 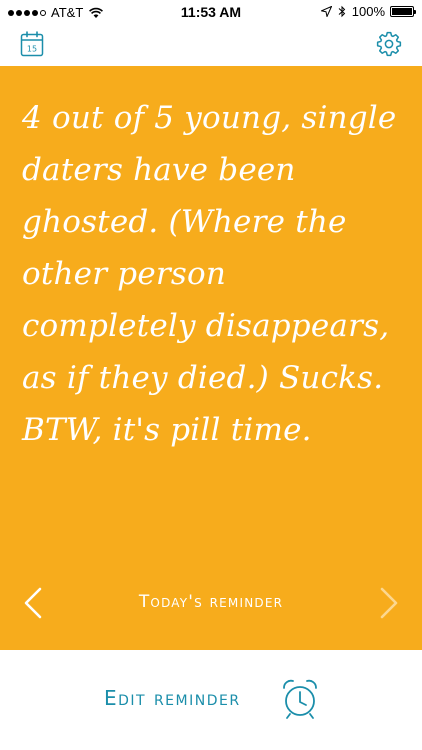 What do you see at coordinates (300, 699) in the screenshot?
I see `alarm-clock-icon` at bounding box center [300, 699].